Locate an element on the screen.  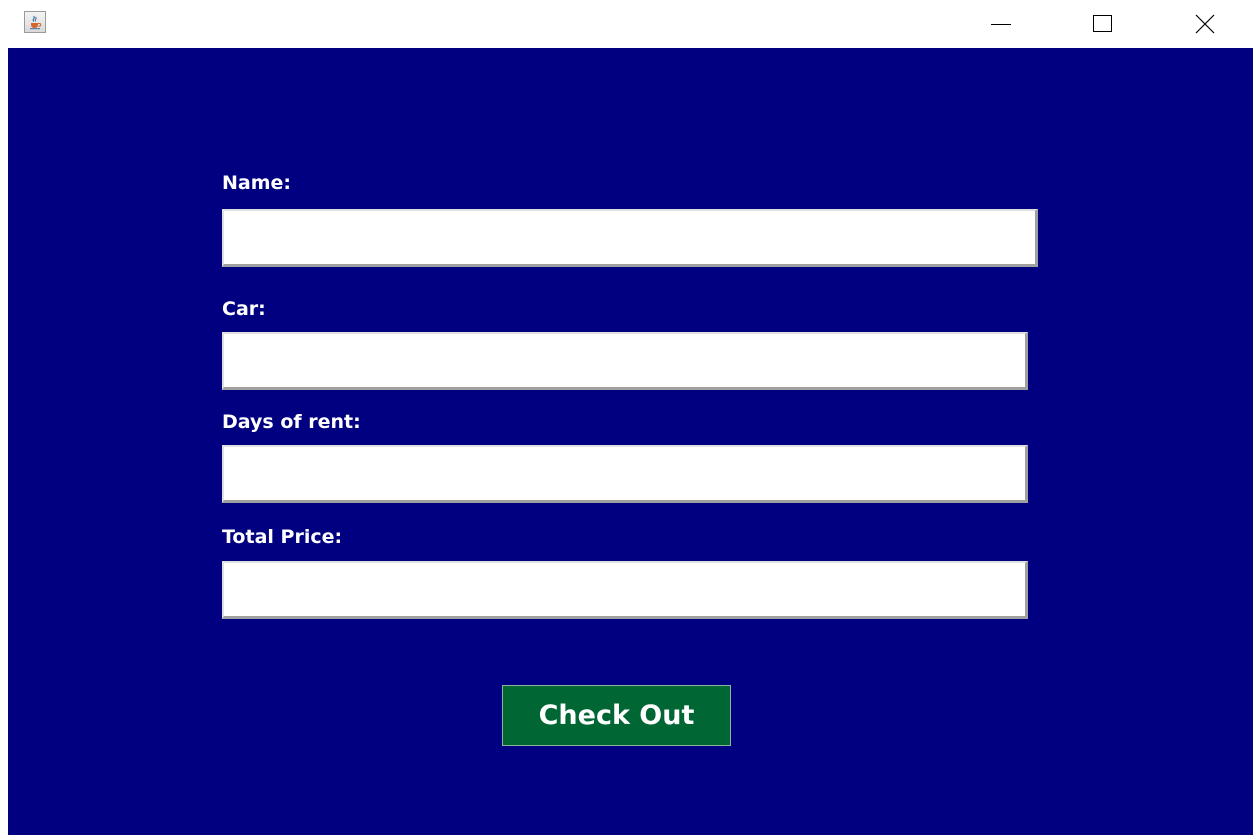
minimize-icon is located at coordinates (1001, 24).